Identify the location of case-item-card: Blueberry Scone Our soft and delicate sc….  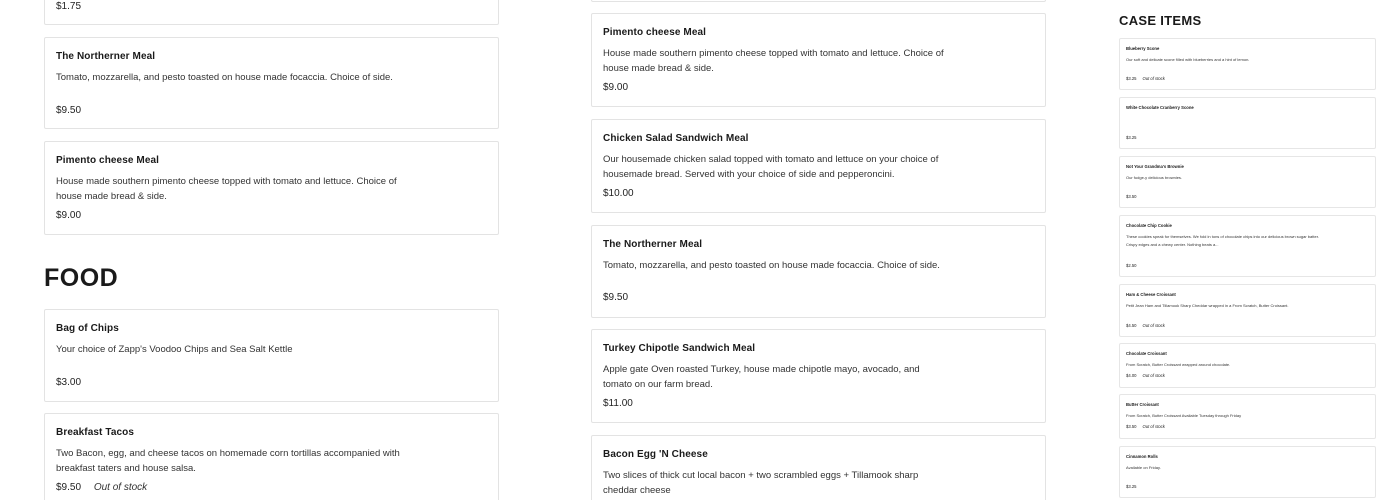
(1247, 64).